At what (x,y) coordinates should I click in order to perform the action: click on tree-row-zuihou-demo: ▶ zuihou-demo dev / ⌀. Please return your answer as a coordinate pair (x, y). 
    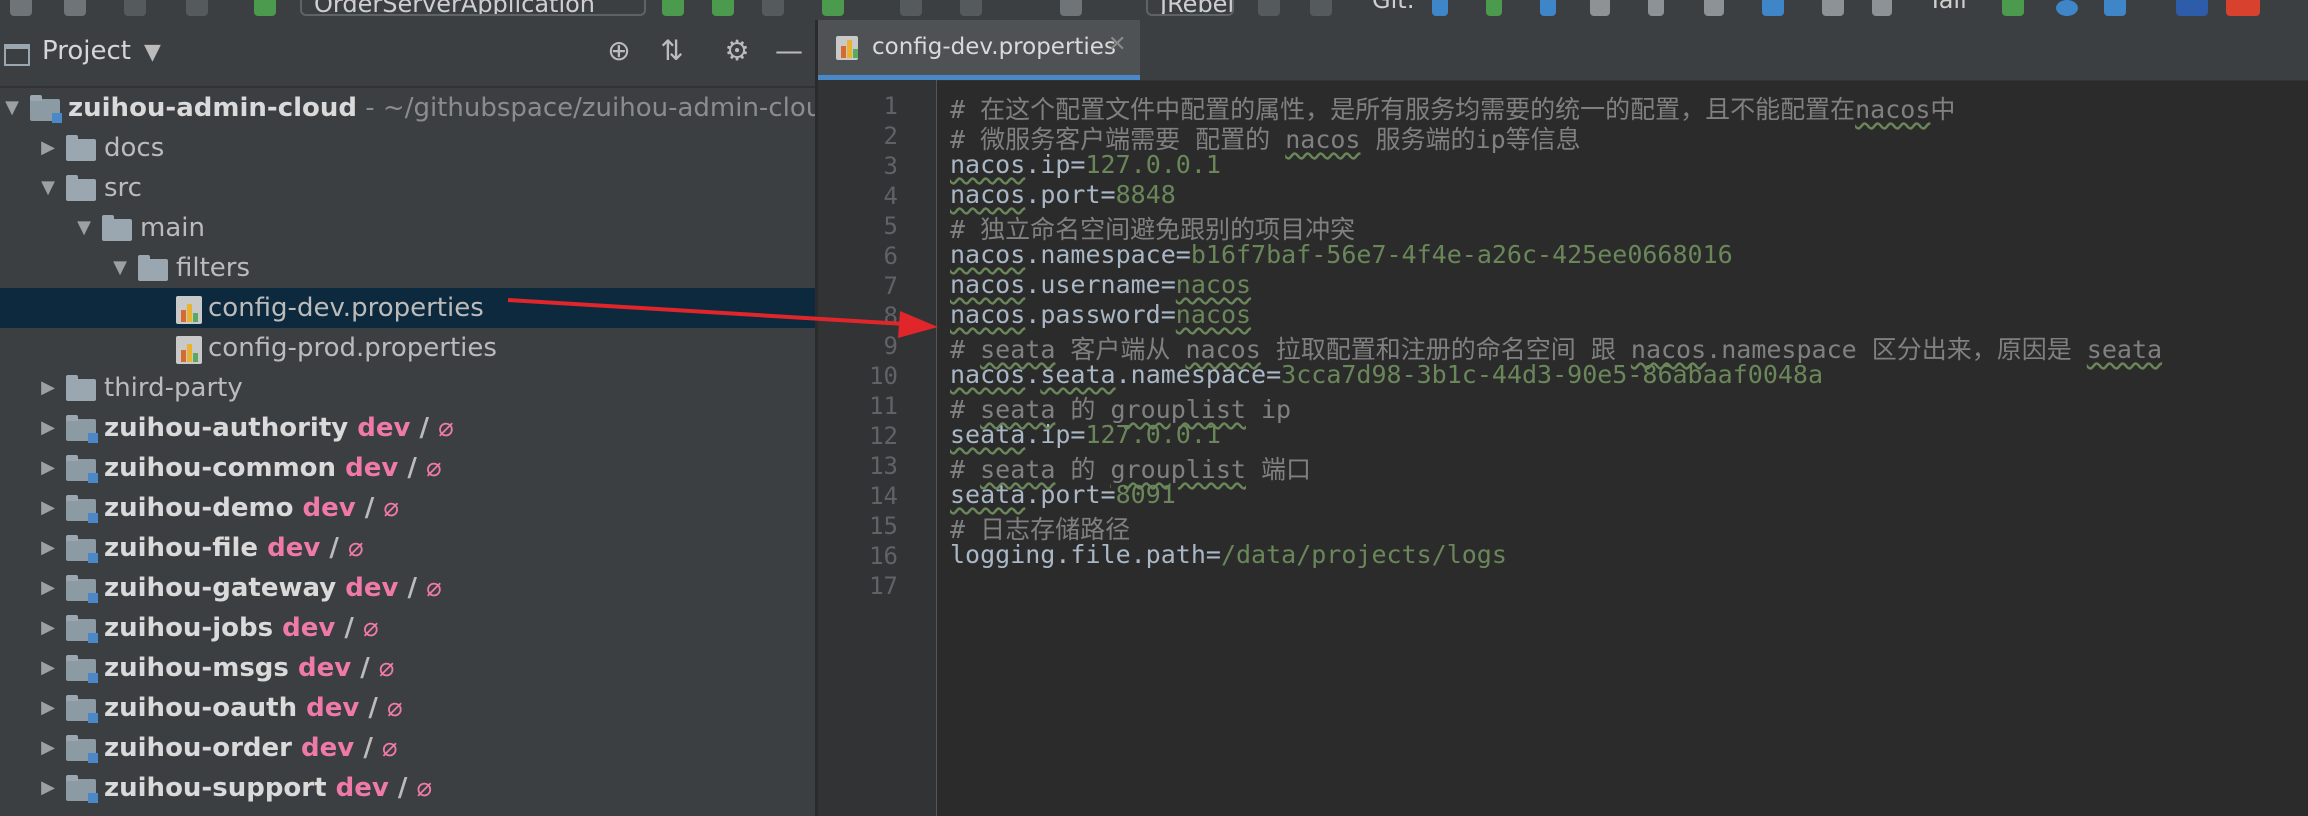
    Looking at the image, I should click on (407, 508).